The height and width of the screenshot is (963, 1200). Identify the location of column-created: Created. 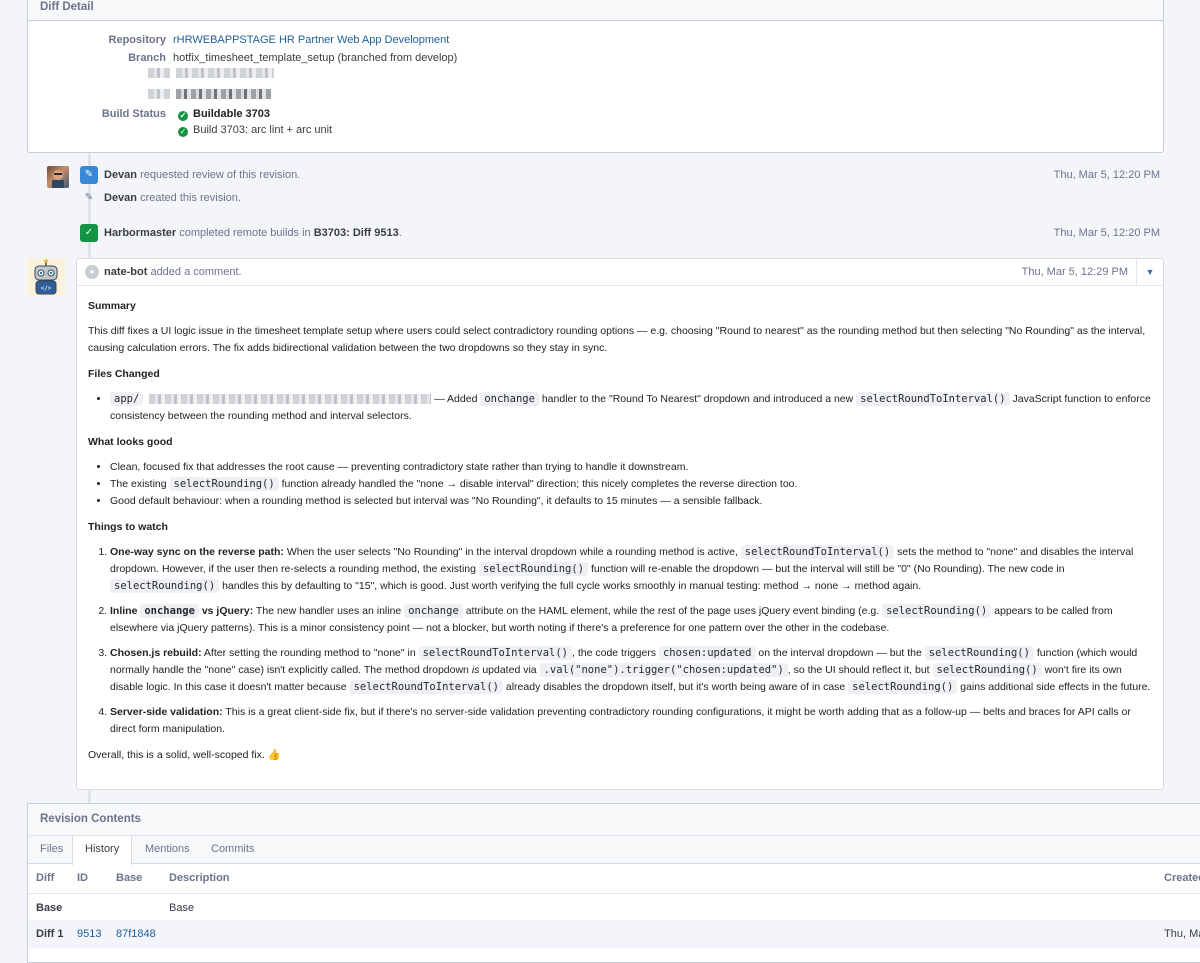
(1182, 878).